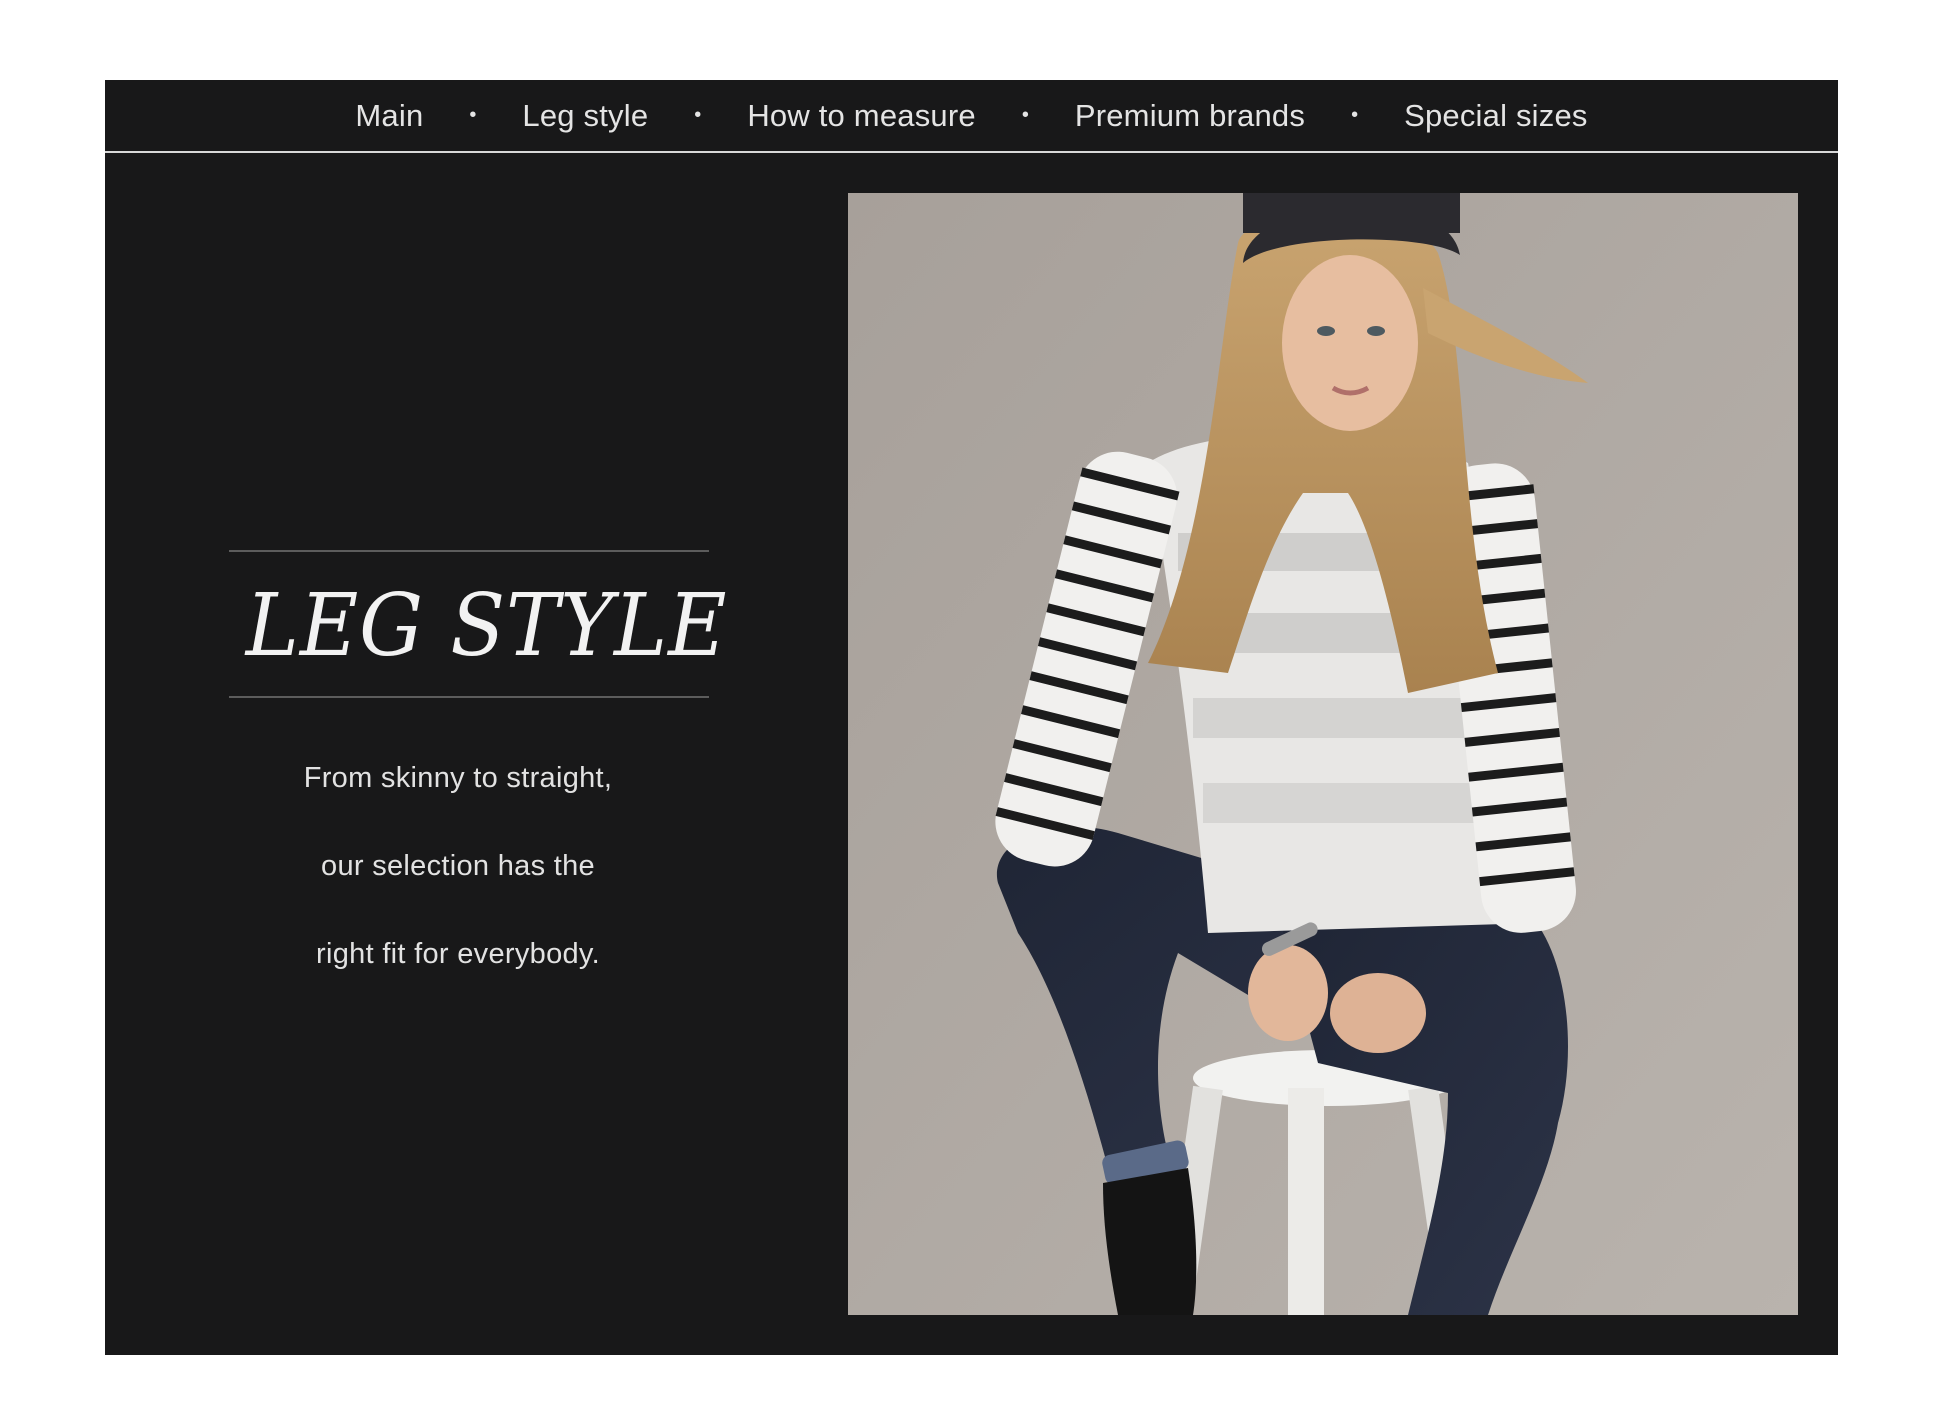 This screenshot has width=1934, height=1428. What do you see at coordinates (861, 116) in the screenshot?
I see `nav-item-how-to-measure: How to measure` at bounding box center [861, 116].